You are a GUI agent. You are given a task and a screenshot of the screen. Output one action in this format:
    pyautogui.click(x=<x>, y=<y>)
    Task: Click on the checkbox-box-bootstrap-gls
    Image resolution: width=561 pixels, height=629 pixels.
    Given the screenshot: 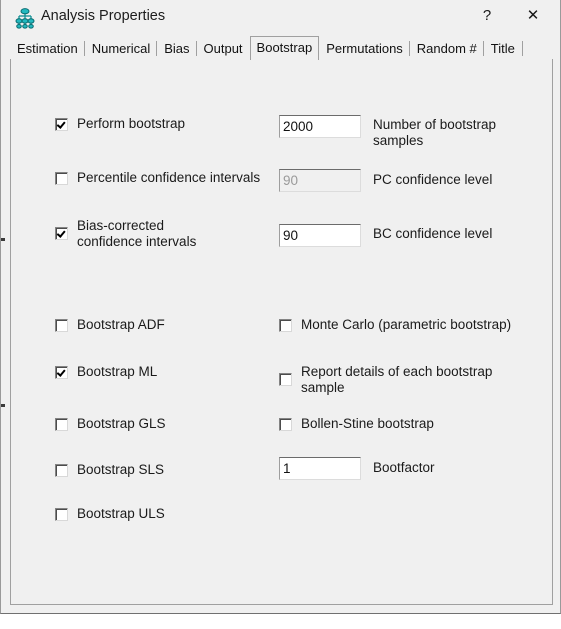 What is the action you would take?
    pyautogui.click(x=61, y=424)
    